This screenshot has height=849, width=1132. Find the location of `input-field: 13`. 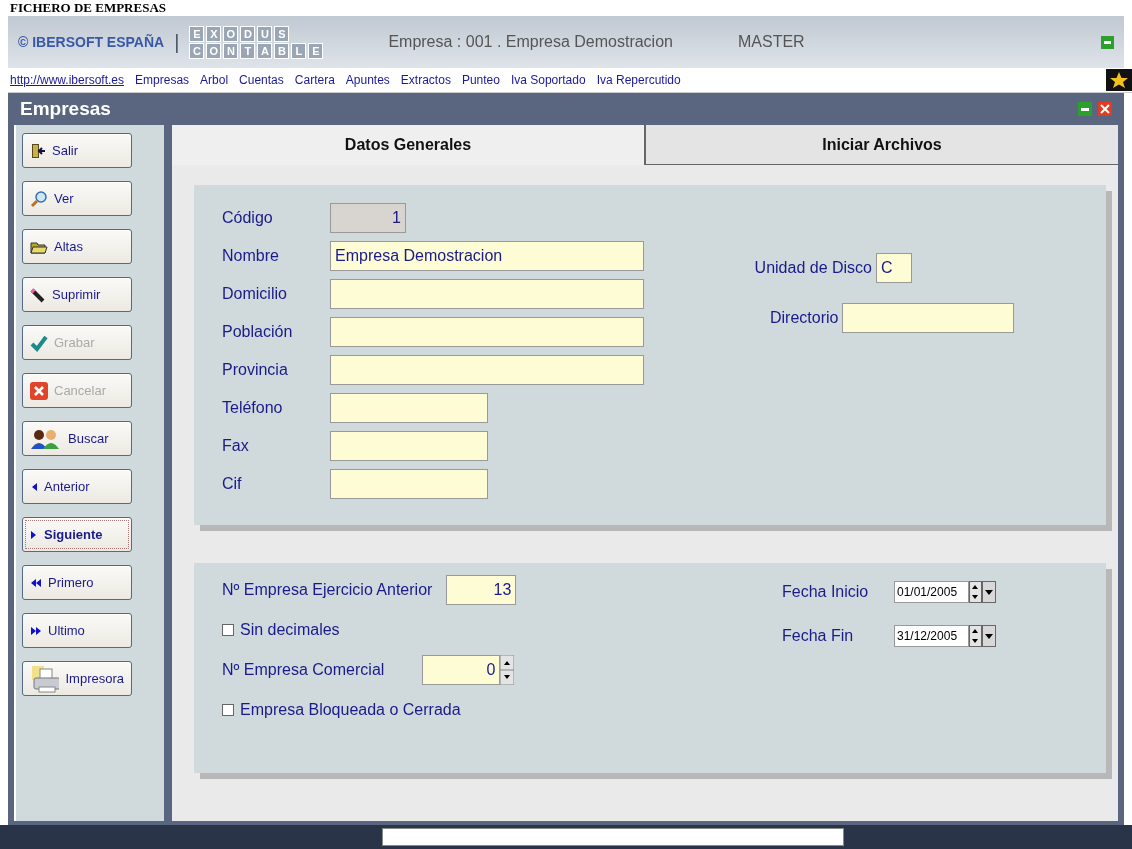

input-field: 13 is located at coordinates (481, 590).